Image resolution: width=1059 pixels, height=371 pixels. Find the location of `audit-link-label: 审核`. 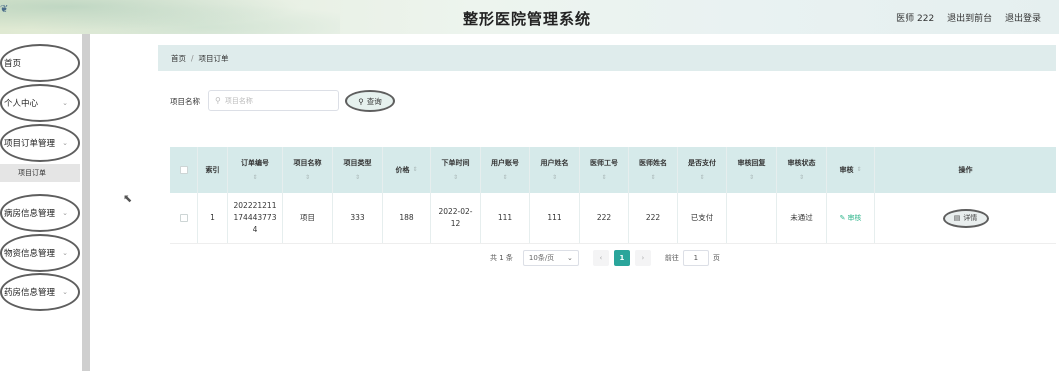

audit-link-label: 审核 is located at coordinates (854, 218).